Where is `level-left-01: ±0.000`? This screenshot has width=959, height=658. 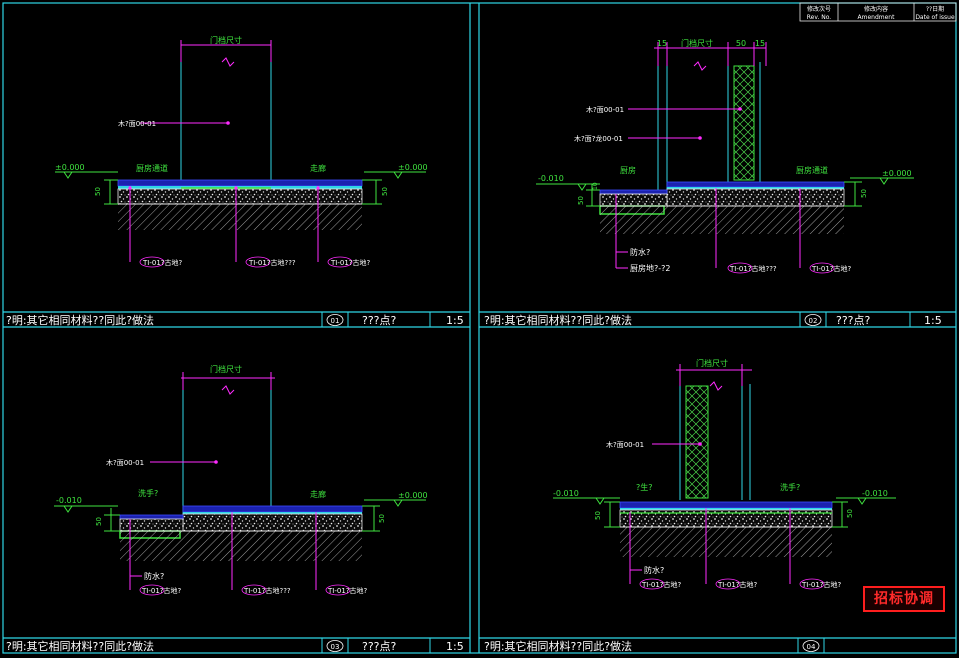
level-left-01: ±0.000 is located at coordinates (70, 167).